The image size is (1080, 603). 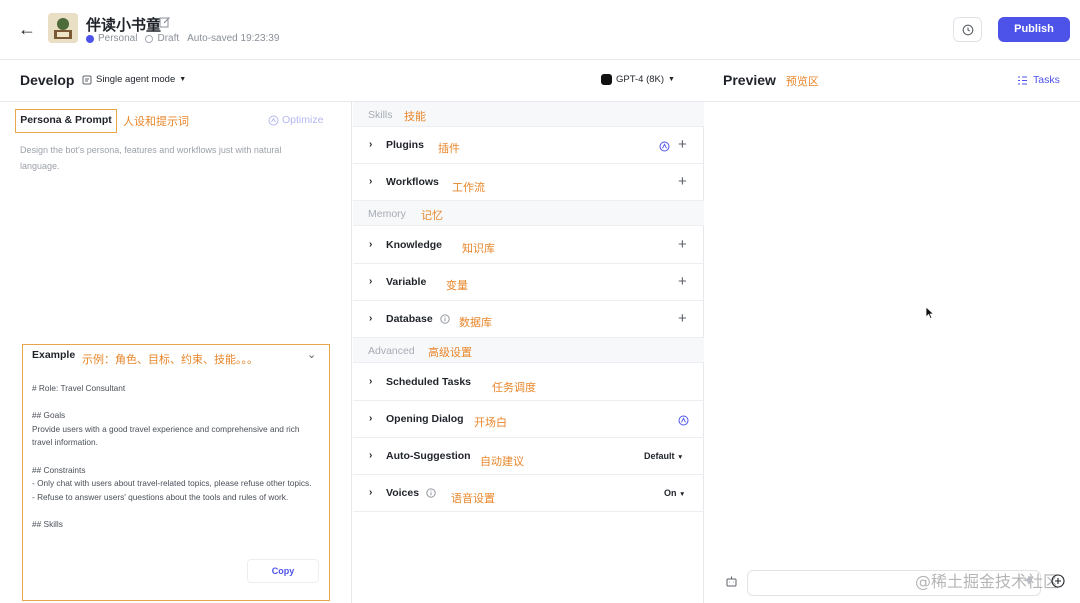 What do you see at coordinates (403, 493) in the screenshot?
I see `voices-label: Voices` at bounding box center [403, 493].